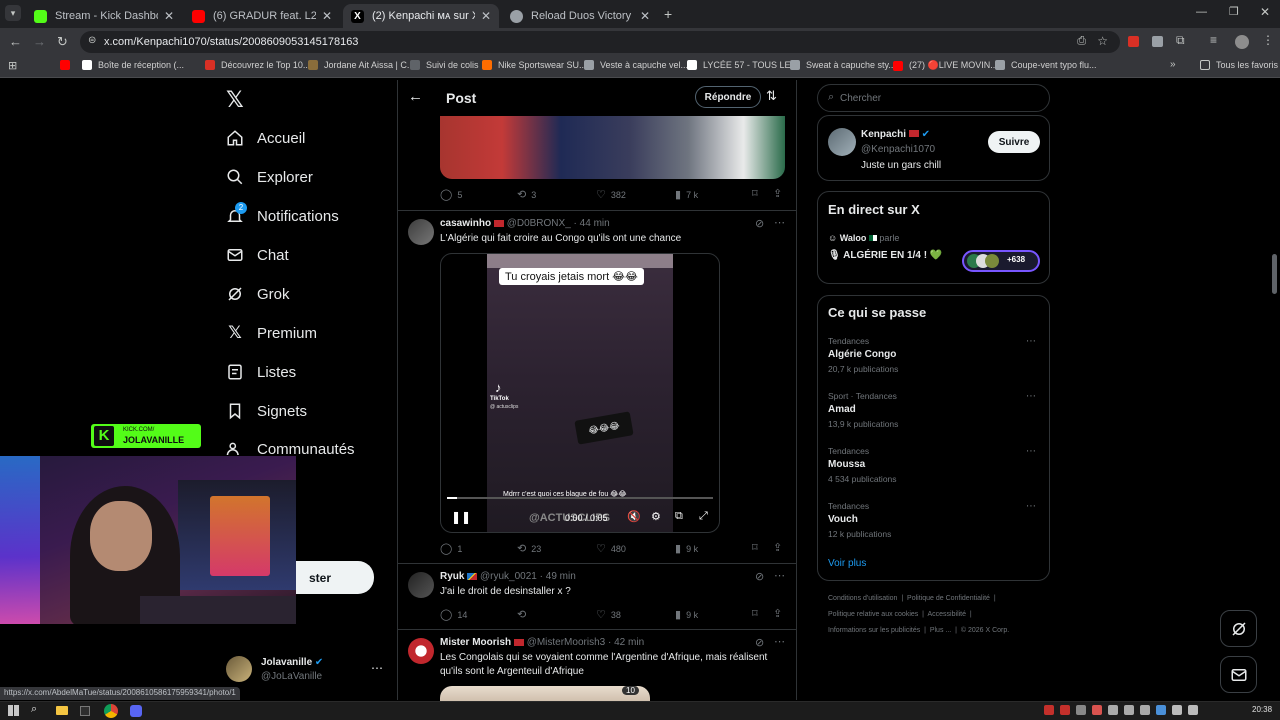  I want to click on chrome-icon, so click(111, 711).